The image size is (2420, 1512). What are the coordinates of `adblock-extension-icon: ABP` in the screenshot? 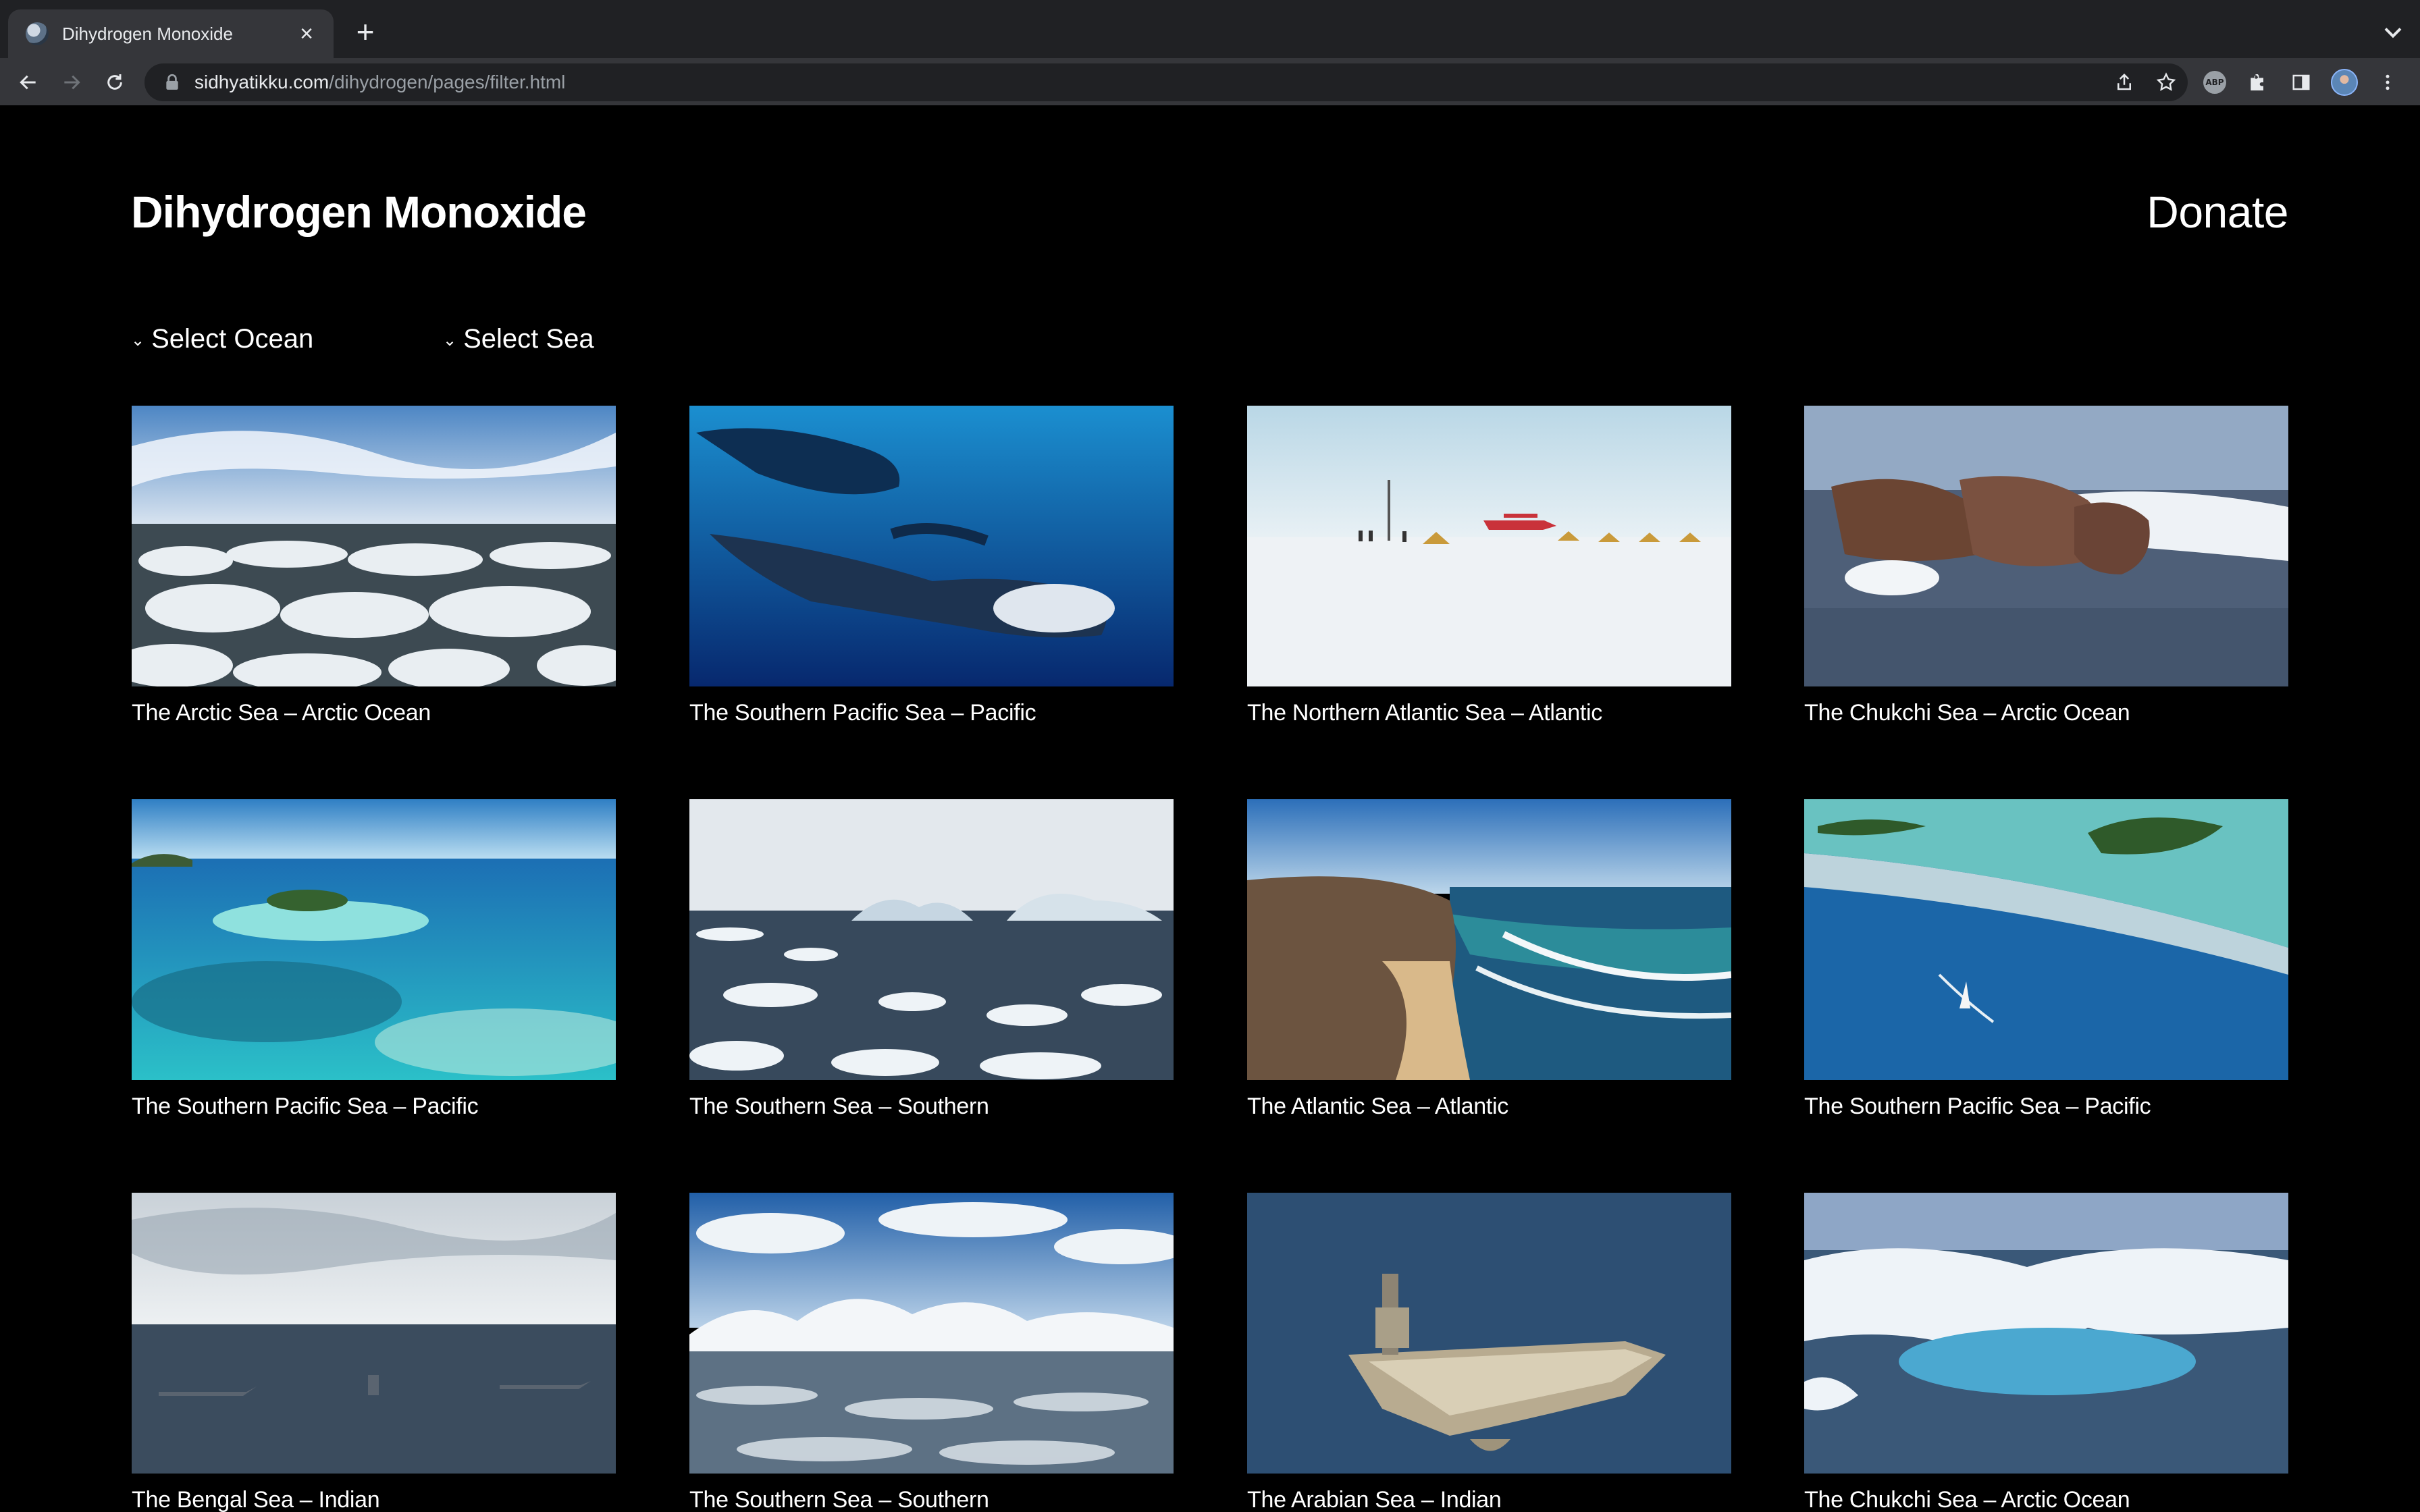 It's located at (2215, 82).